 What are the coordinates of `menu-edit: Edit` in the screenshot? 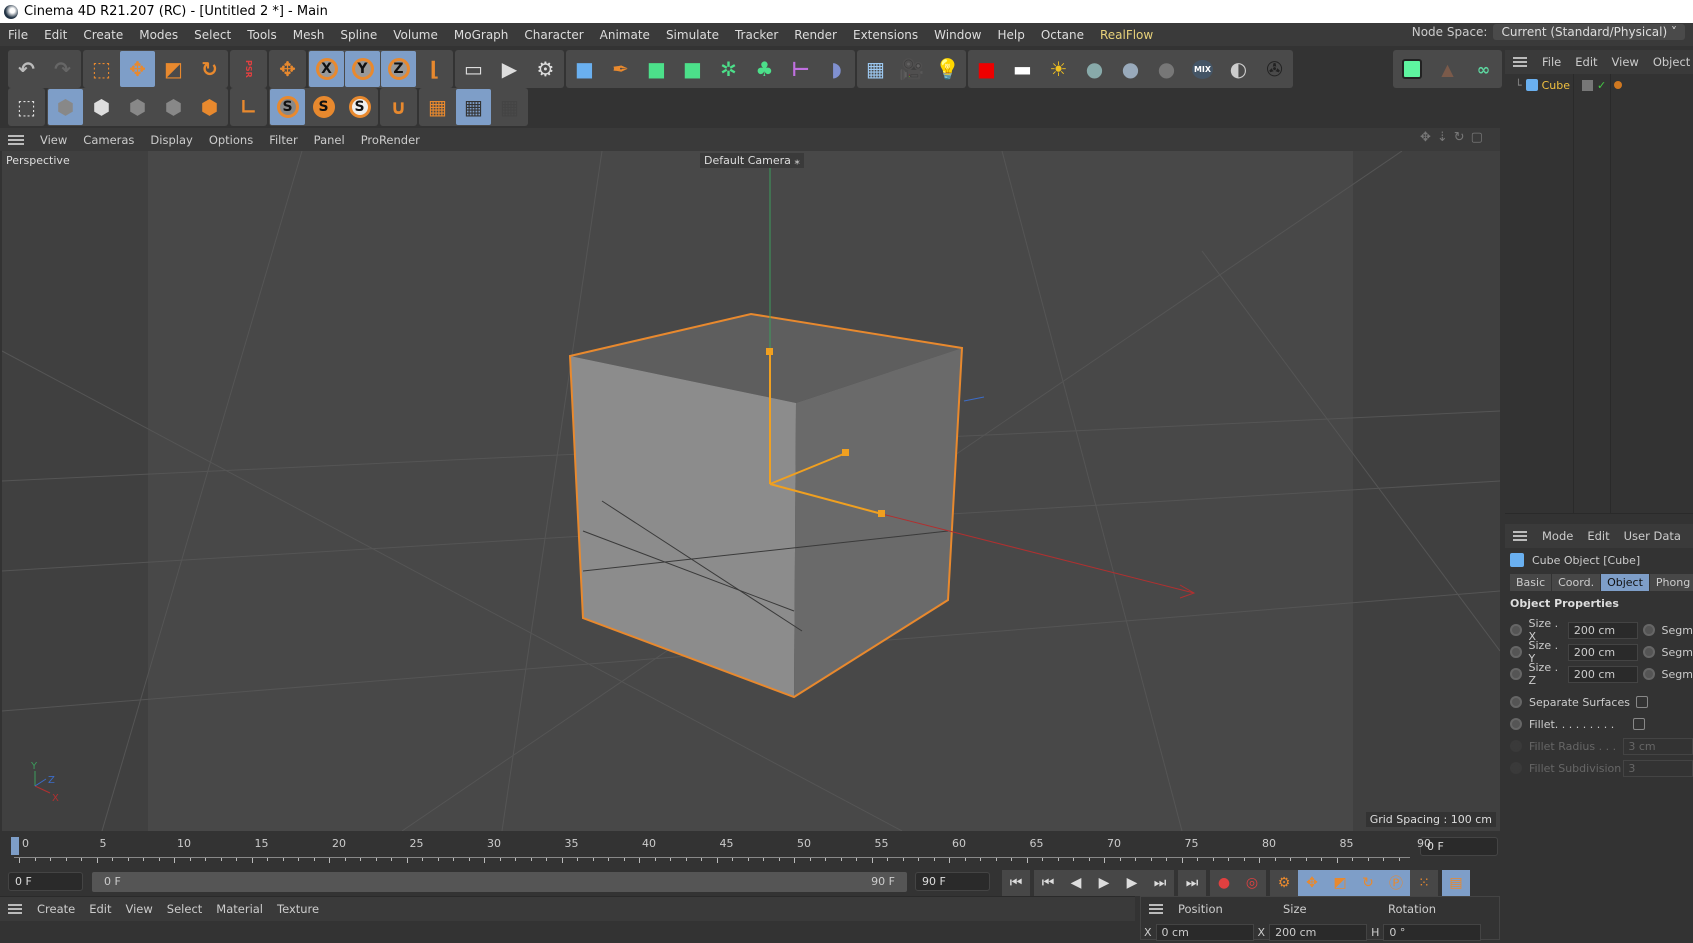 It's located at (55, 35).